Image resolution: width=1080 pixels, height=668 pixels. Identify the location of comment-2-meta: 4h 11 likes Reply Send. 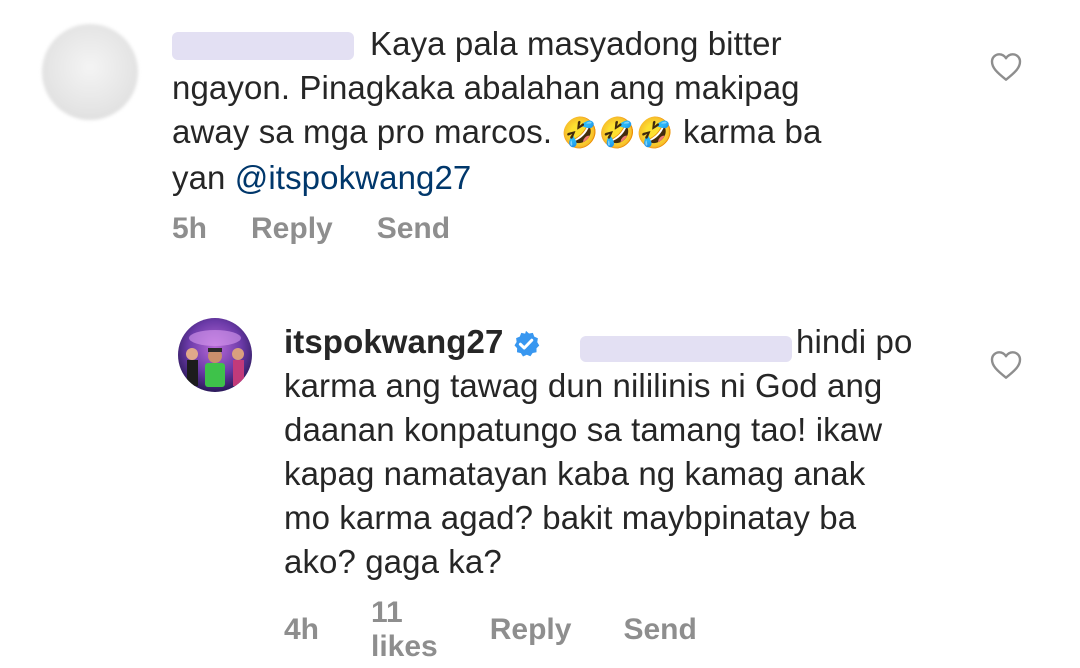
(490, 630).